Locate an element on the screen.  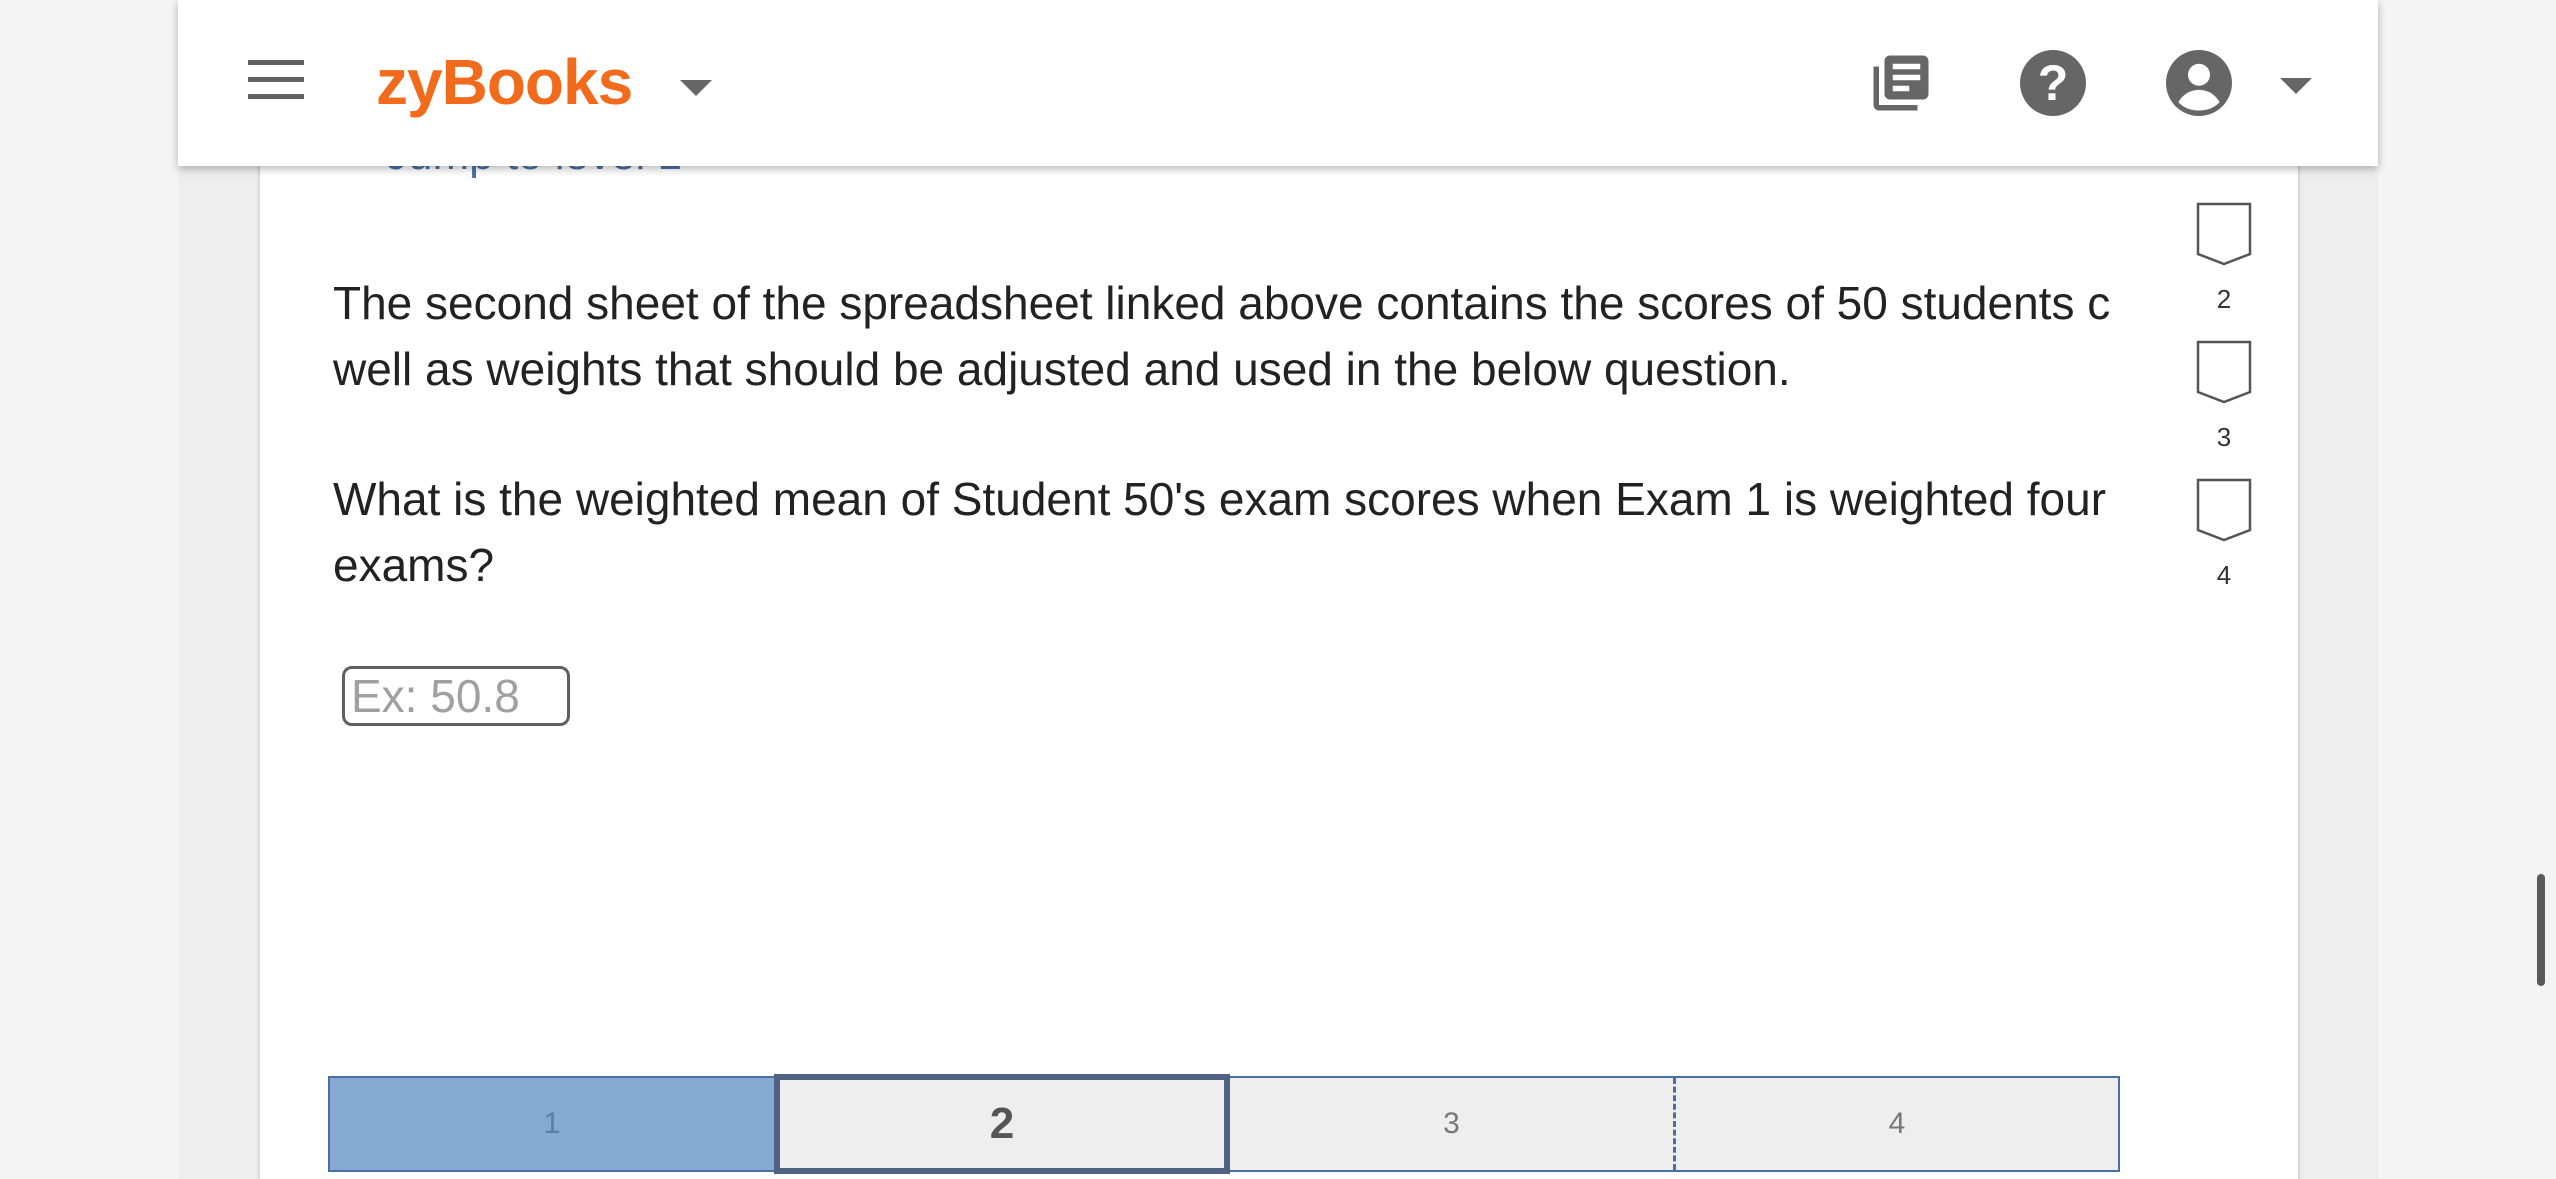
level-marker-4: 4 is located at coordinates (2226, 534).